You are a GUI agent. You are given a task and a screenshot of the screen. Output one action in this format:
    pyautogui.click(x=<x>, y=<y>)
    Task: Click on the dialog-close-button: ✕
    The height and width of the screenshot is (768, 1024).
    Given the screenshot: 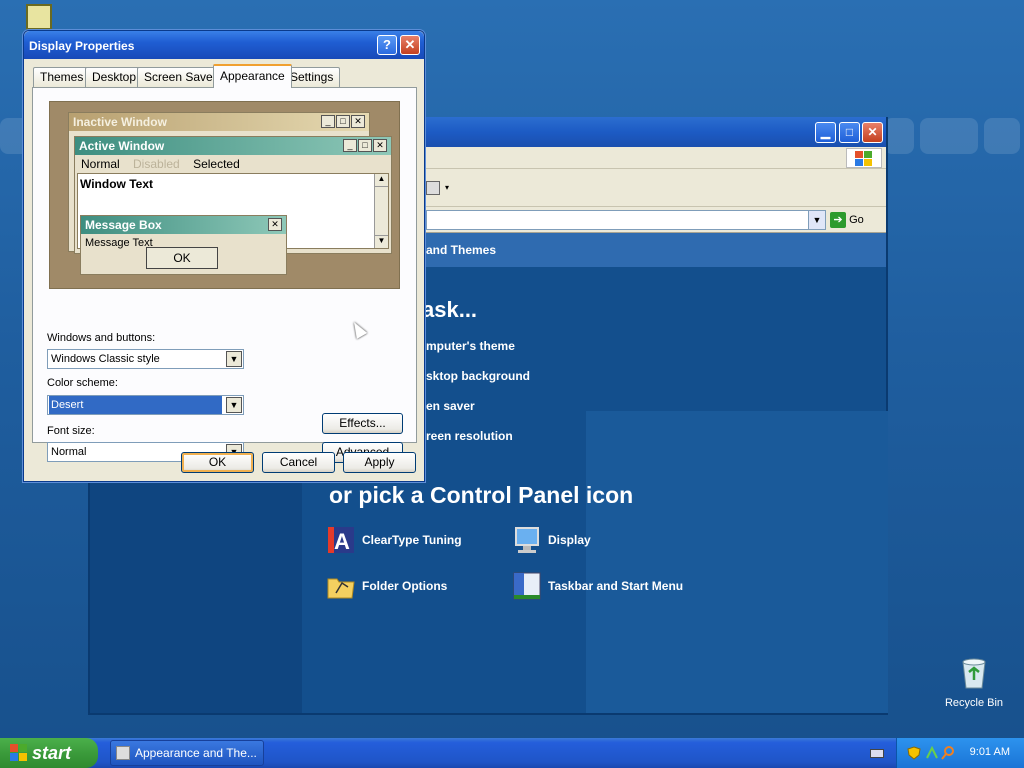 What is the action you would take?
    pyautogui.click(x=410, y=45)
    